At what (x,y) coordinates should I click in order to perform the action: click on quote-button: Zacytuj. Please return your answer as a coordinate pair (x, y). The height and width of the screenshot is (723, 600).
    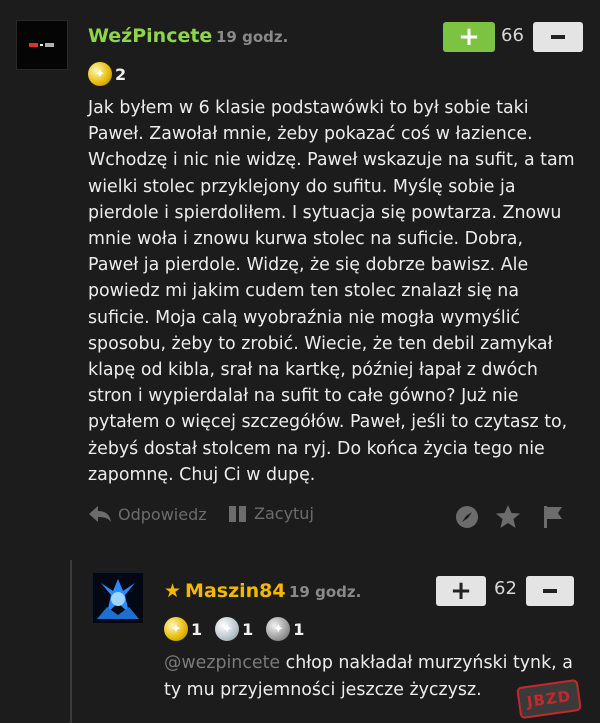
    Looking at the image, I should click on (271, 513).